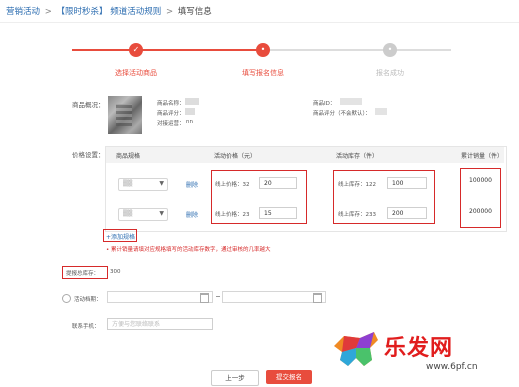  What do you see at coordinates (66, 298) in the screenshot?
I see `activity-time-radio` at bounding box center [66, 298].